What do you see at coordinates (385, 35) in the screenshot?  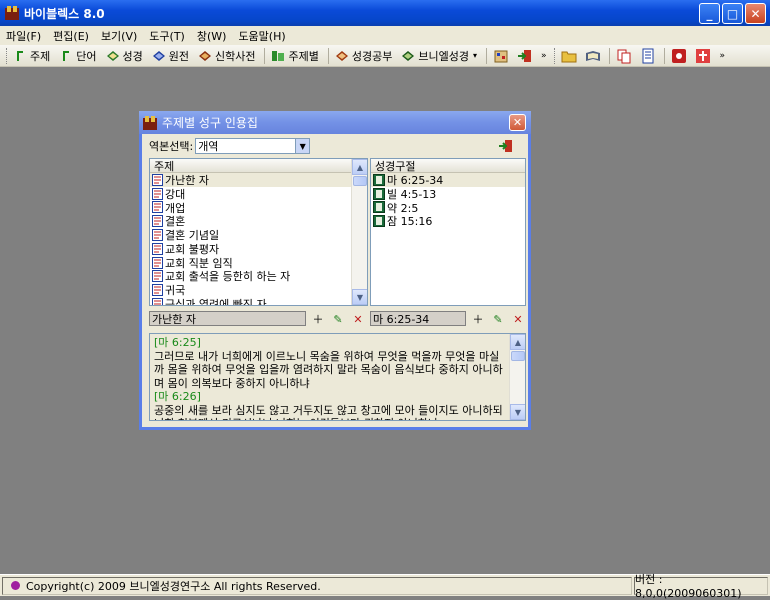 I see `menu-bar: 파일(F) 편집(E) 보기(V) 도구(T) 창(W) 도움말(H)` at bounding box center [385, 35].